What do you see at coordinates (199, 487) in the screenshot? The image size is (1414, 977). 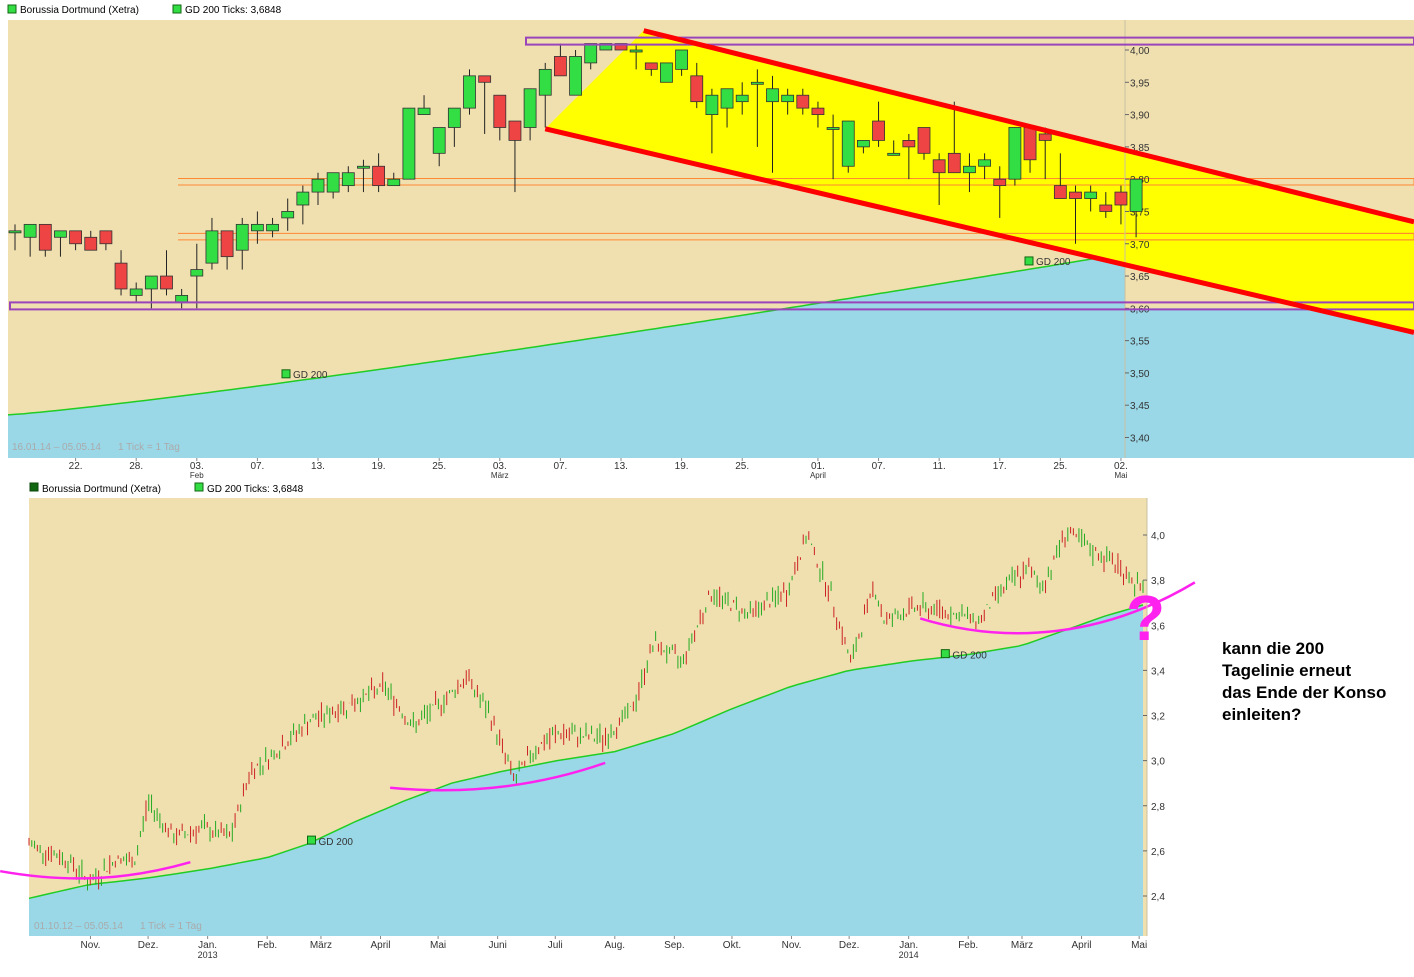 I see `bottom-legend-swatch-ma` at bounding box center [199, 487].